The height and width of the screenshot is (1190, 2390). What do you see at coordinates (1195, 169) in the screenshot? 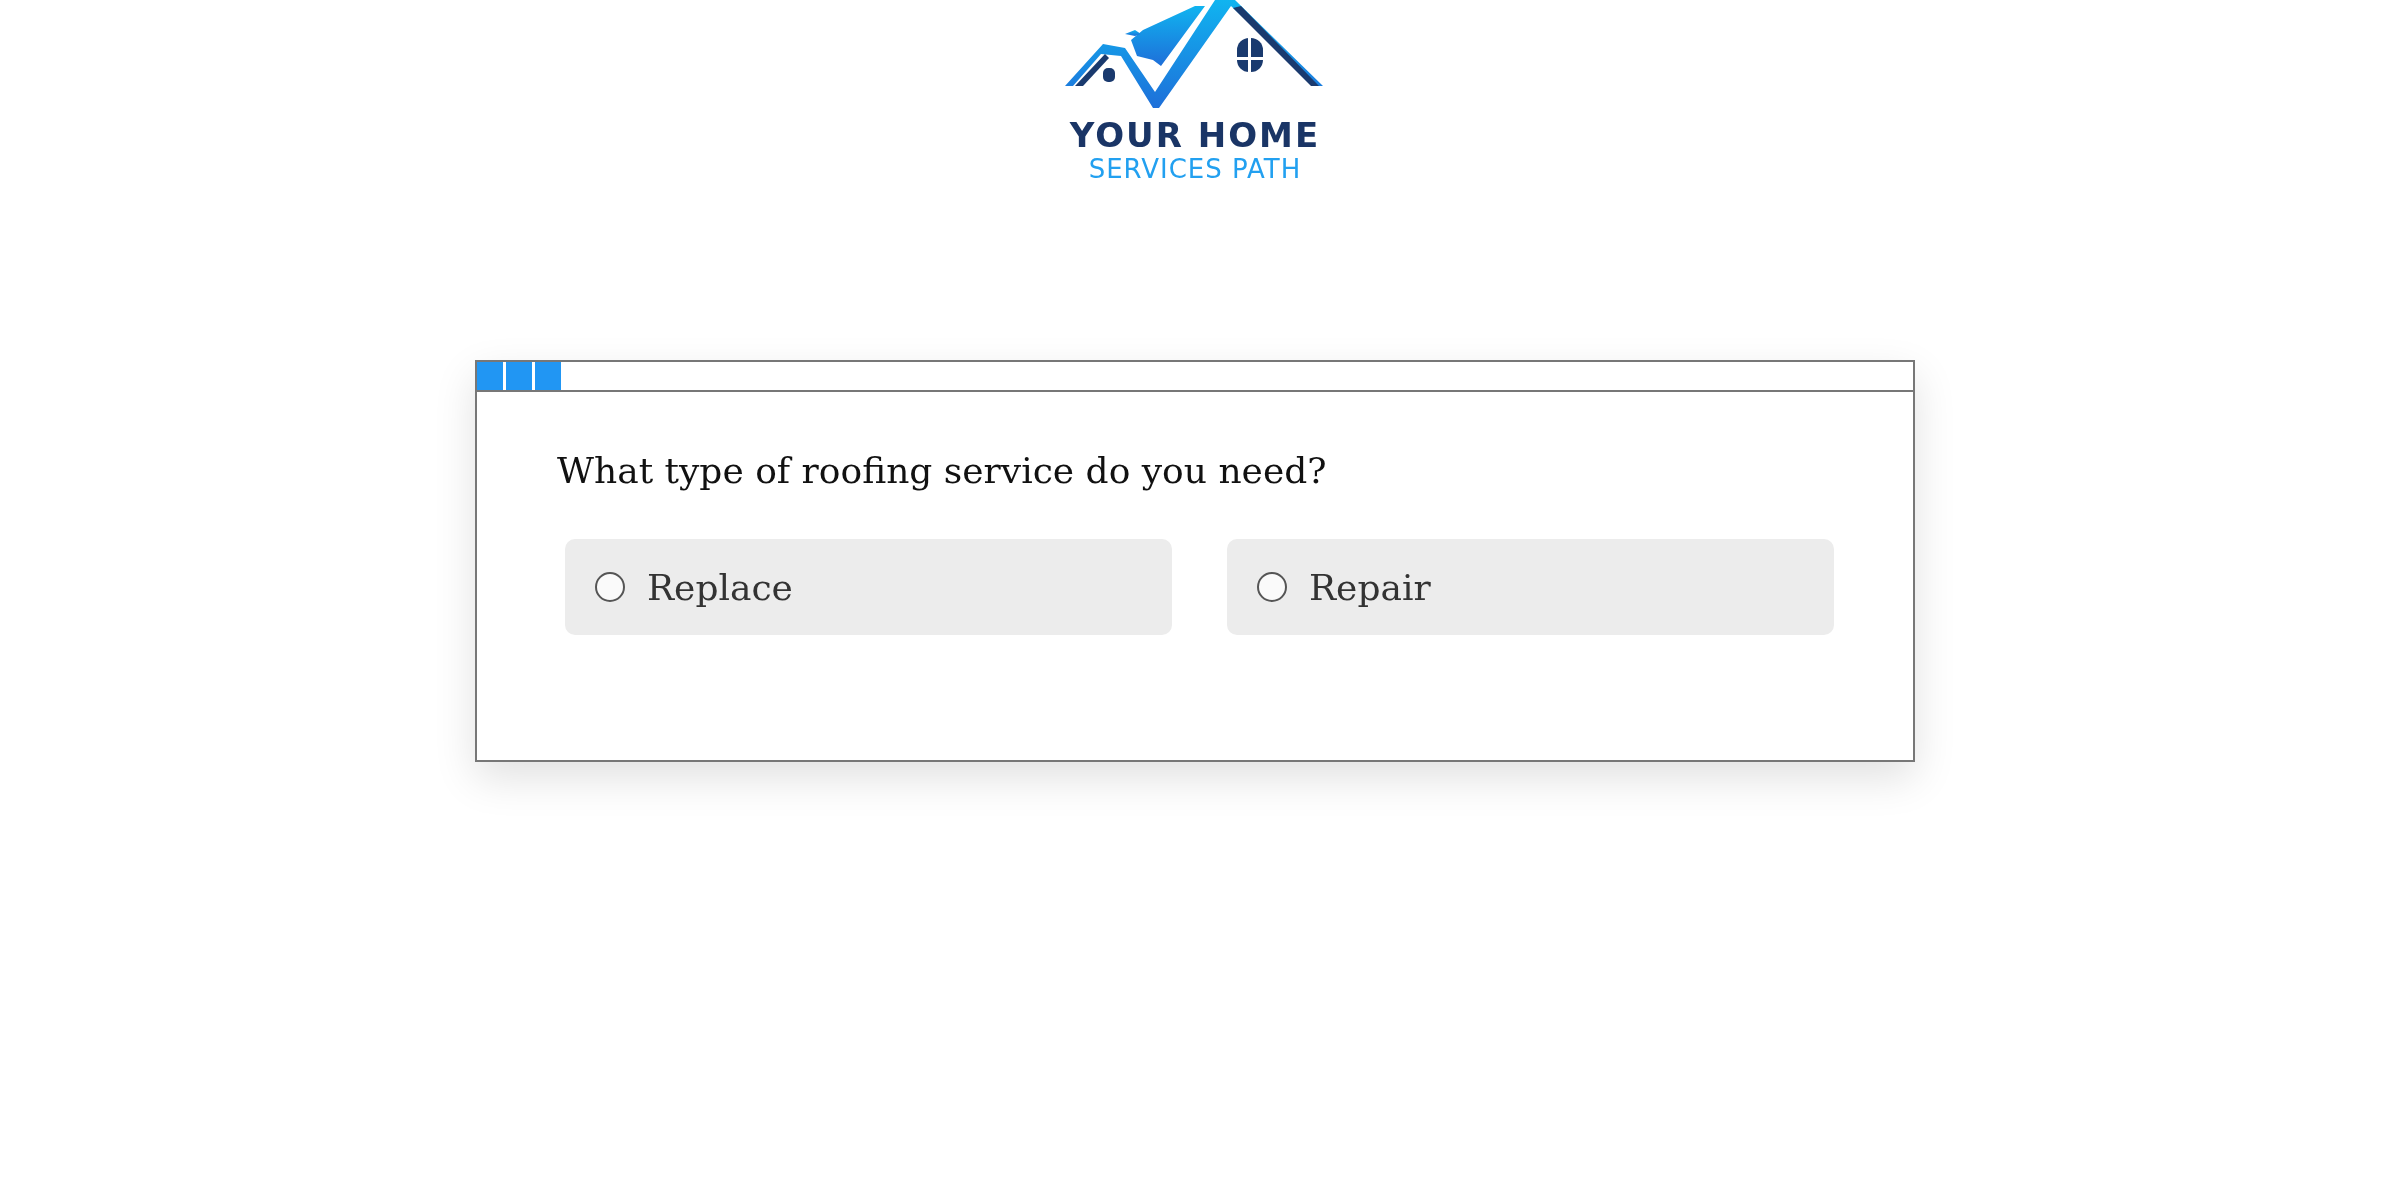
I see `logo-subtitle: SERVICES PATH` at bounding box center [1195, 169].